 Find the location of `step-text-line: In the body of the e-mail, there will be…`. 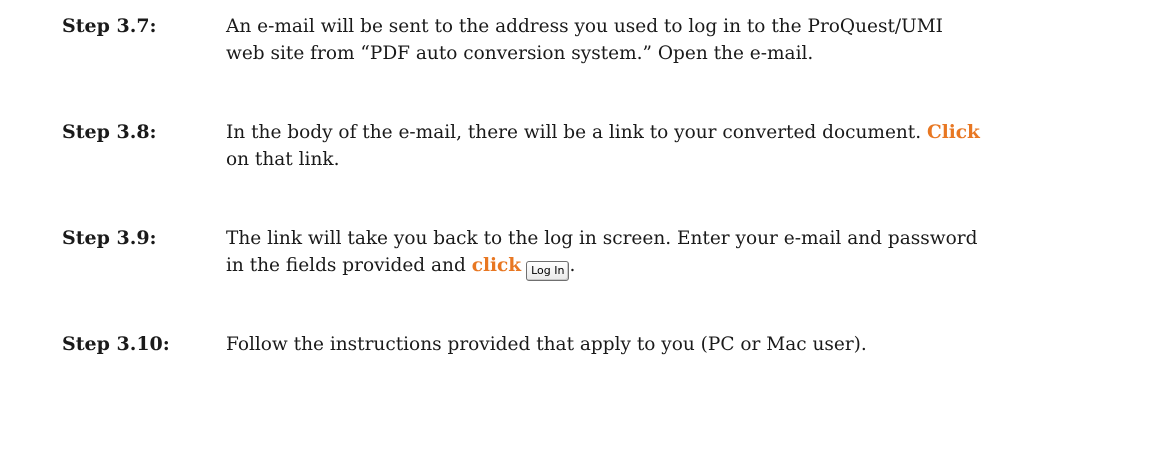

step-text-line: In the body of the e-mail, there will be… is located at coordinates (693, 132).